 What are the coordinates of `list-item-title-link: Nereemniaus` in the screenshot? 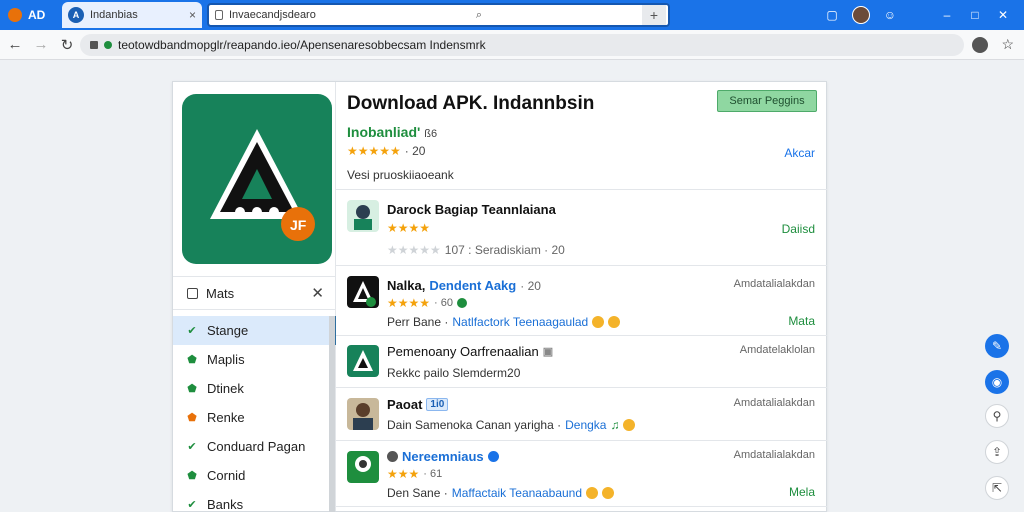 It's located at (443, 456).